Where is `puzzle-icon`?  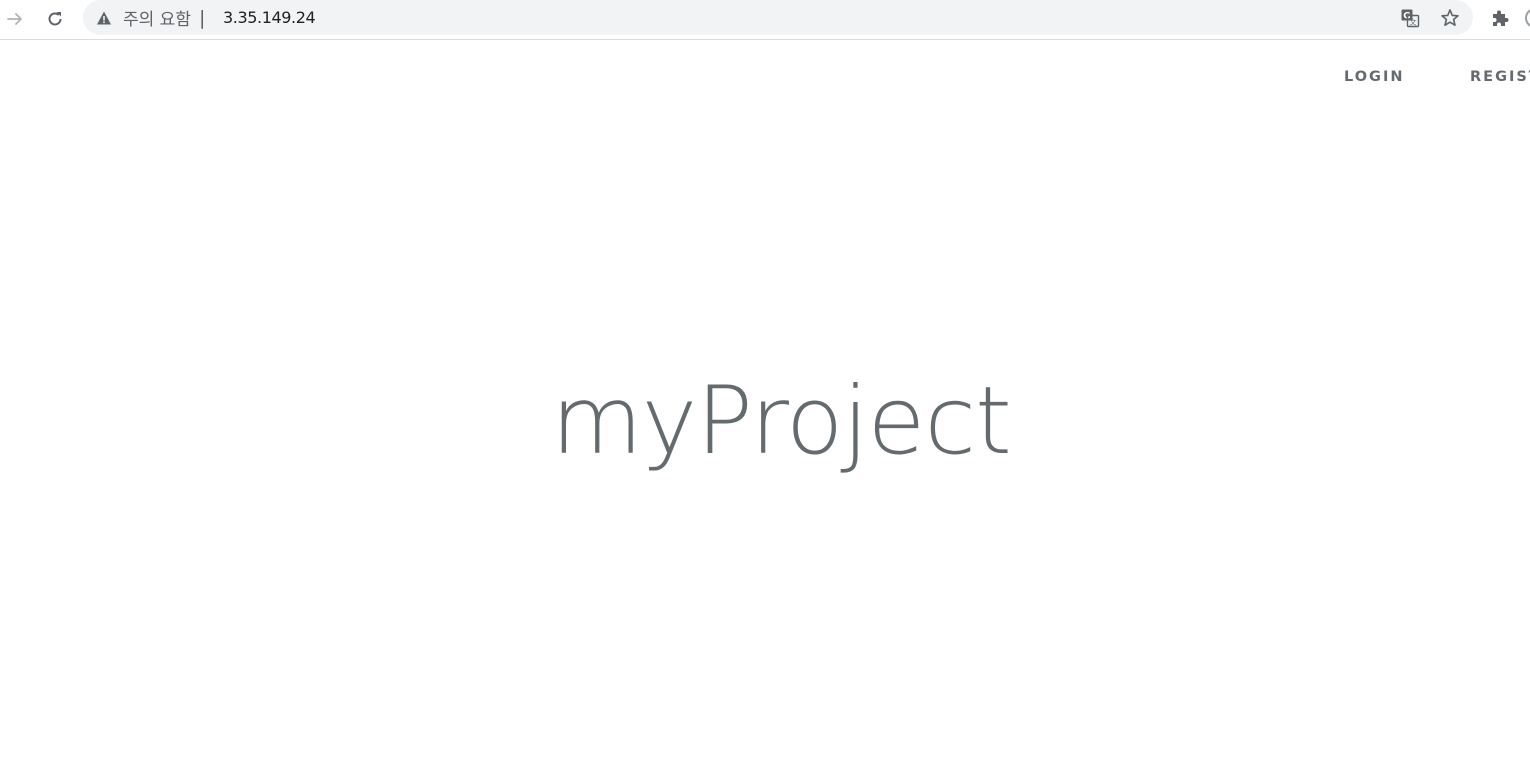 puzzle-icon is located at coordinates (1500, 18).